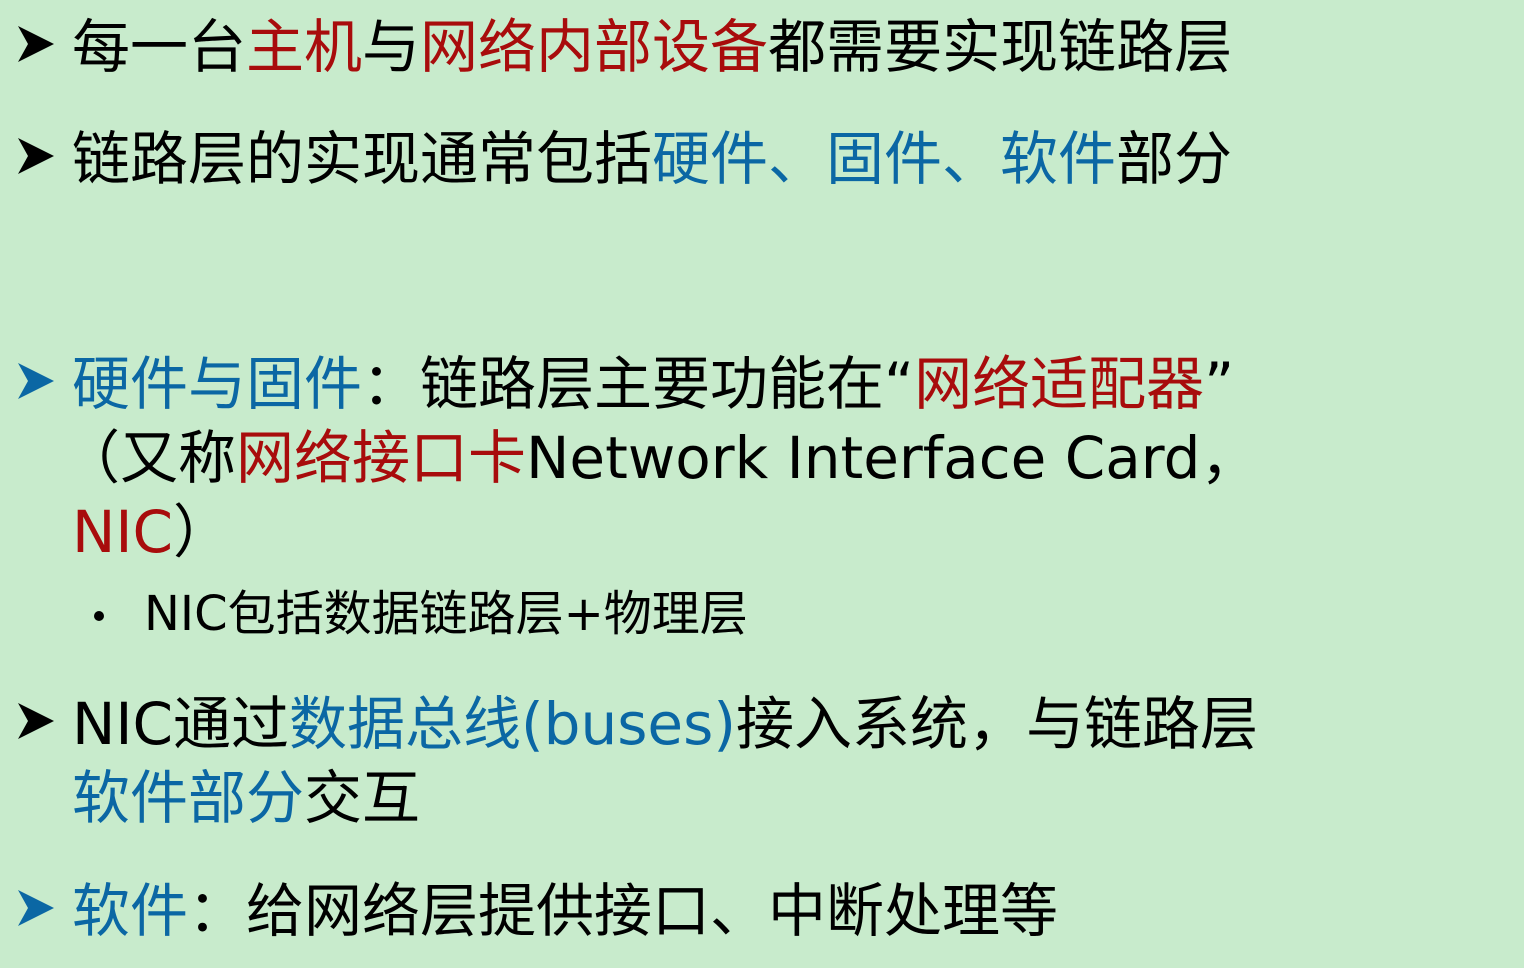 This screenshot has width=1524, height=968. What do you see at coordinates (304, 47) in the screenshot?
I see `highlight-host: 主机` at bounding box center [304, 47].